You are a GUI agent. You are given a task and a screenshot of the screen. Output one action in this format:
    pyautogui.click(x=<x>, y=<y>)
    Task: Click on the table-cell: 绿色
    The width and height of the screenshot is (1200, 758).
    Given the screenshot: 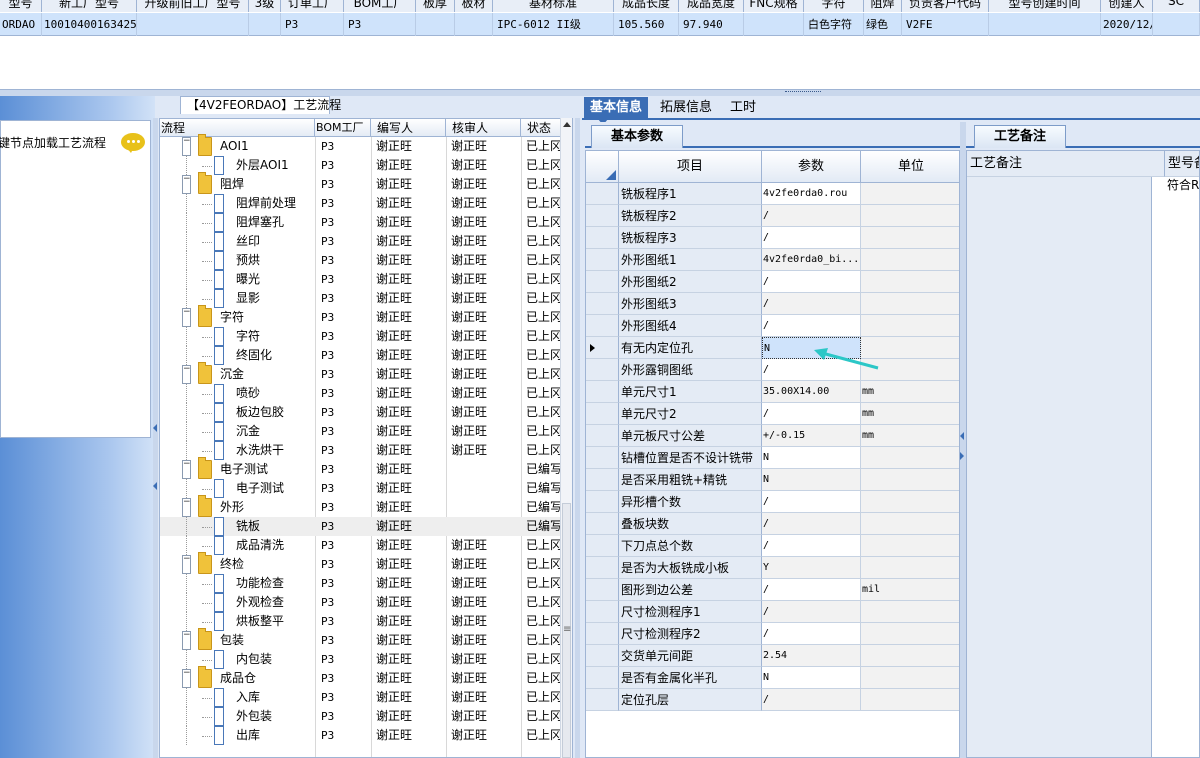 What is the action you would take?
    pyautogui.click(x=883, y=24)
    